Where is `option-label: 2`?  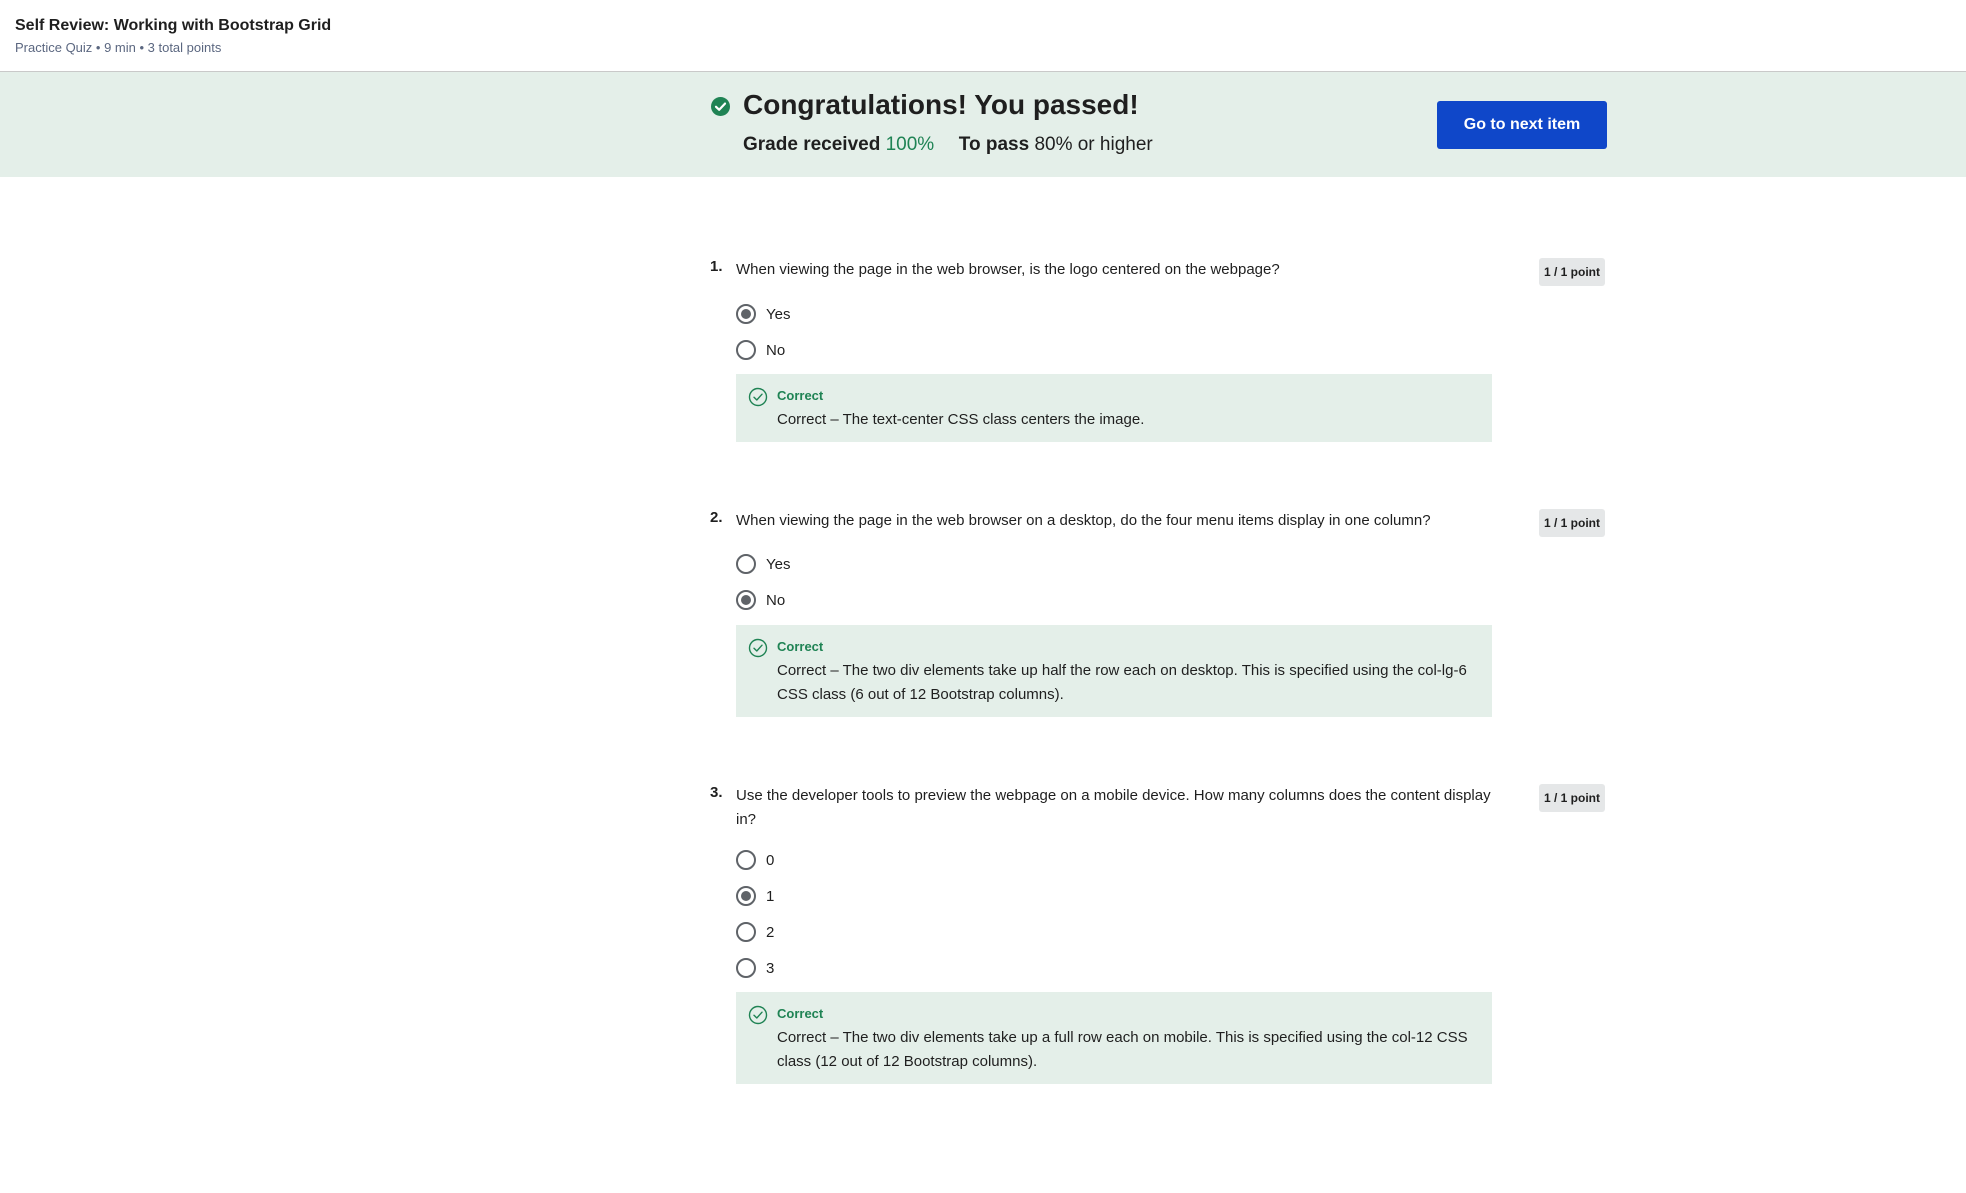 option-label: 2 is located at coordinates (770, 932).